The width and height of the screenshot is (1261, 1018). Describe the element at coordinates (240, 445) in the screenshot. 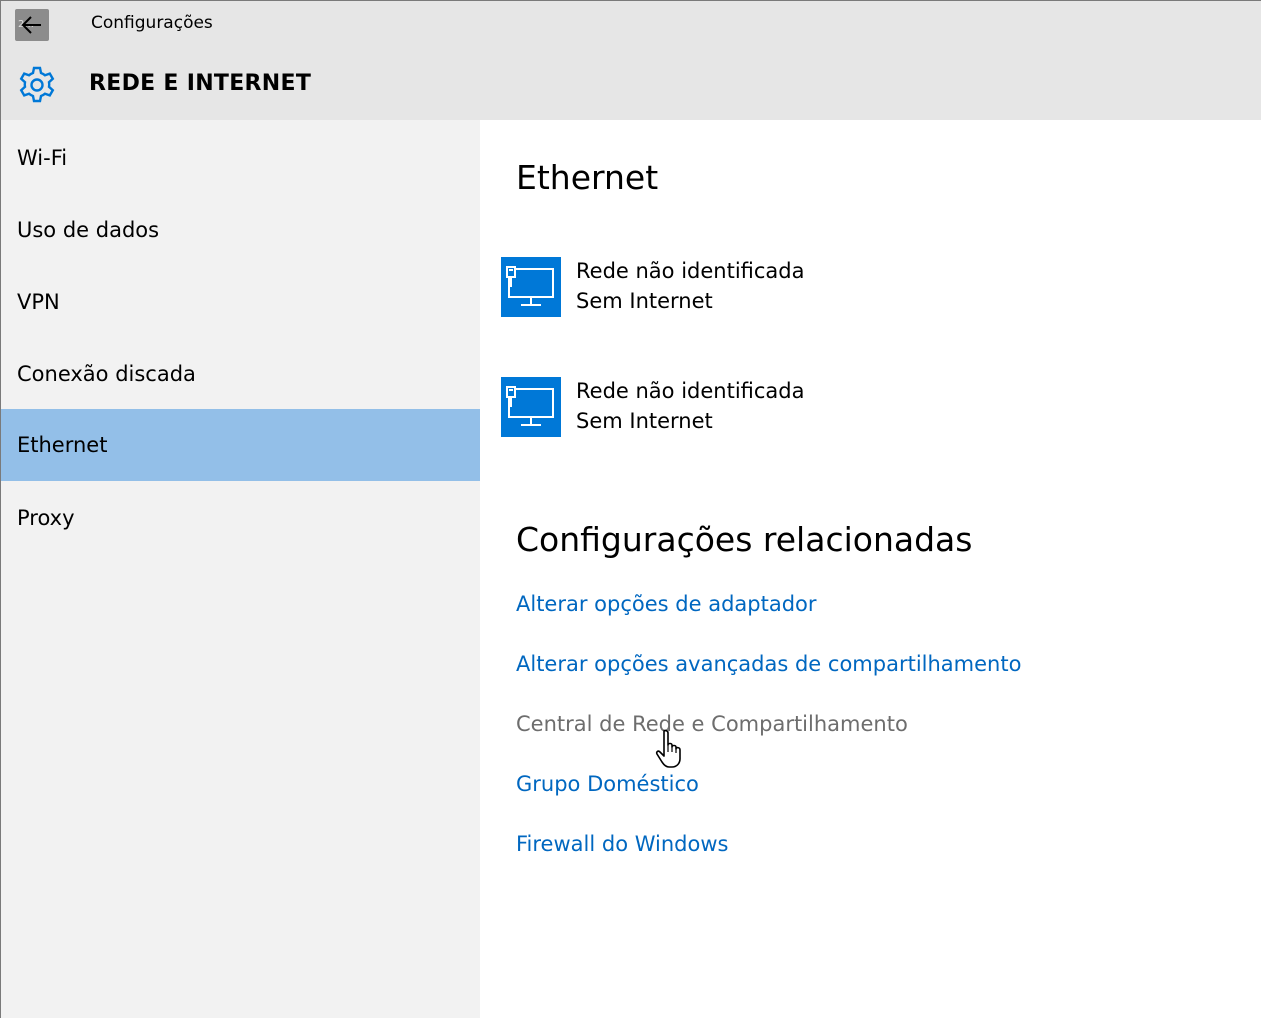

I see `sidebar-item-ethernet: Ethernet` at that location.